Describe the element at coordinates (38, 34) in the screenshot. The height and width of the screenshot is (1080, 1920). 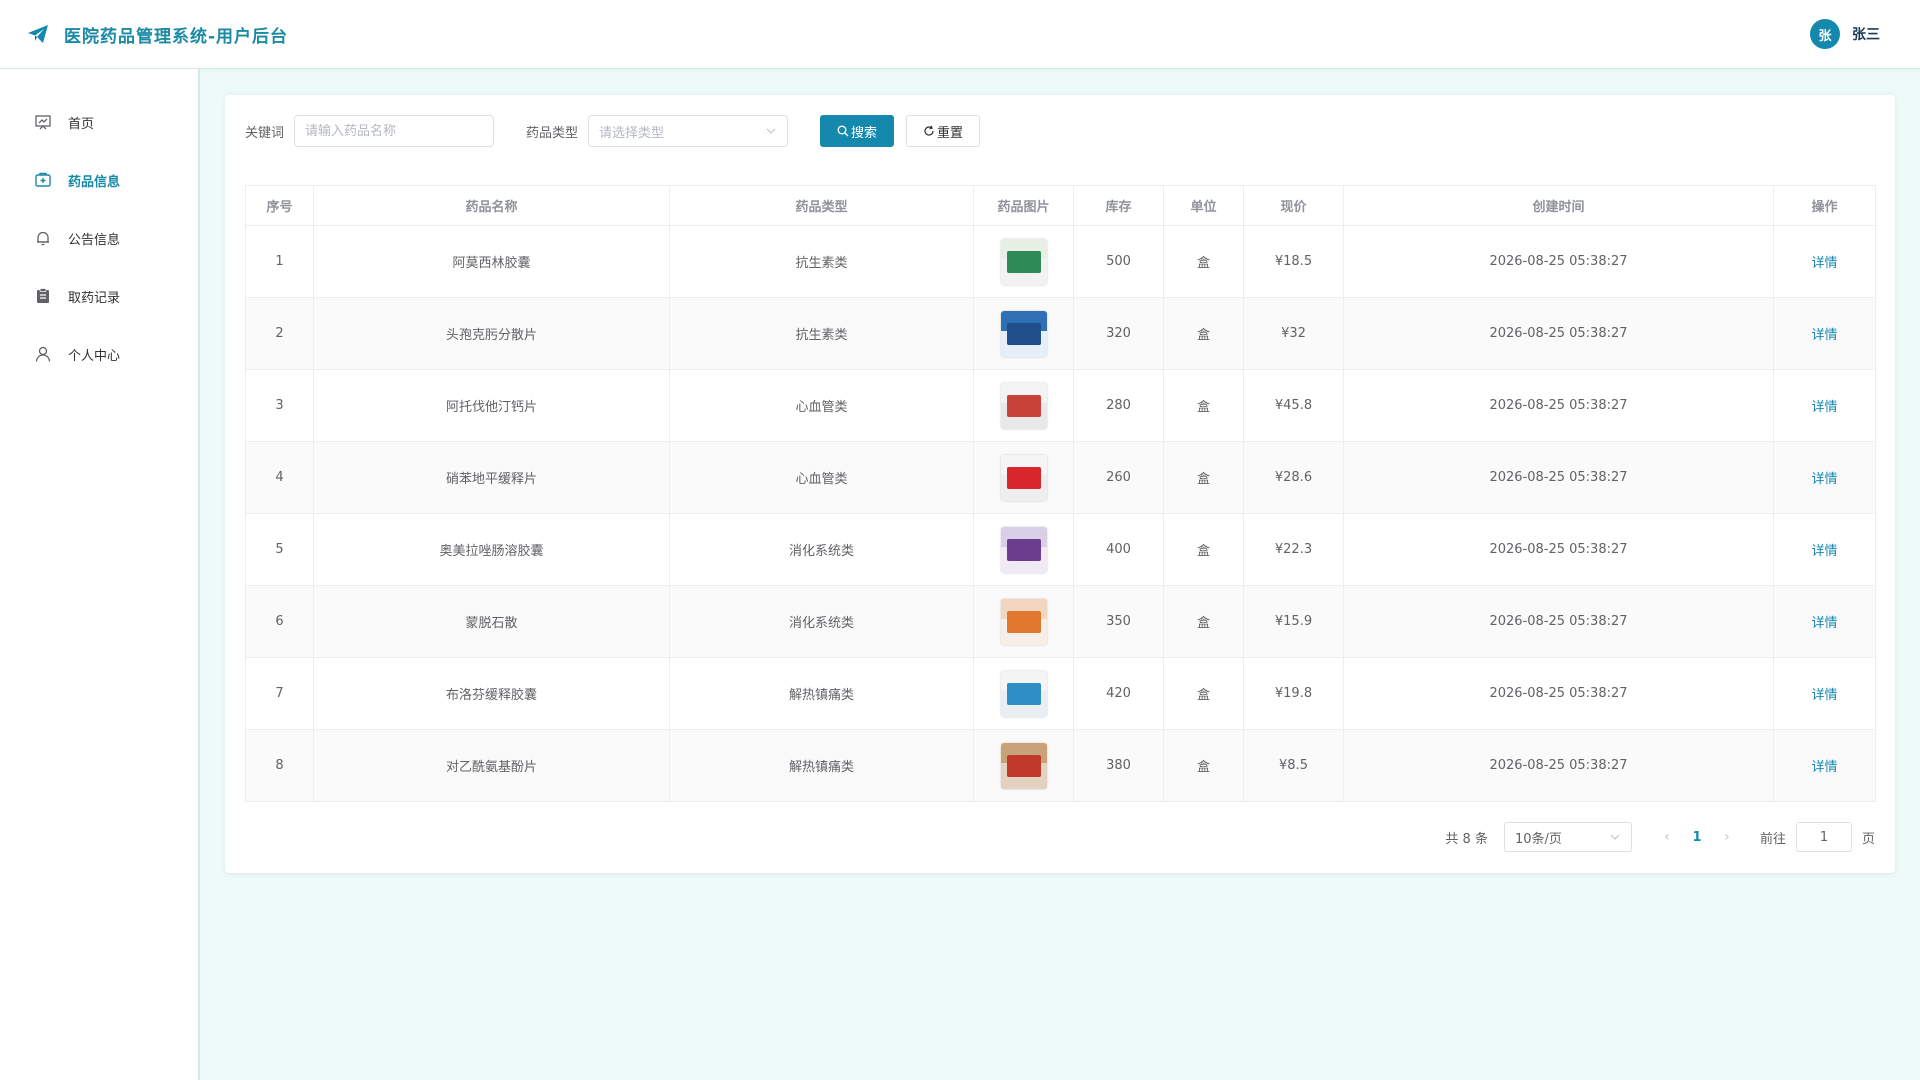
I see `paper-plane-icon` at that location.